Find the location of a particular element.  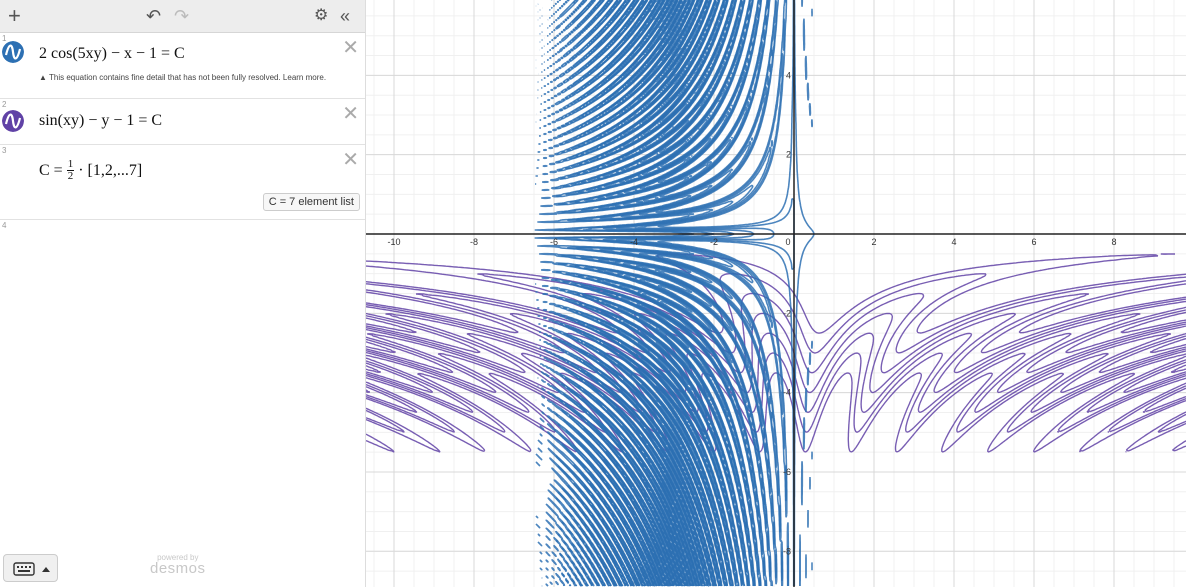

x-tick-label: 8 is located at coordinates (1113, 242).